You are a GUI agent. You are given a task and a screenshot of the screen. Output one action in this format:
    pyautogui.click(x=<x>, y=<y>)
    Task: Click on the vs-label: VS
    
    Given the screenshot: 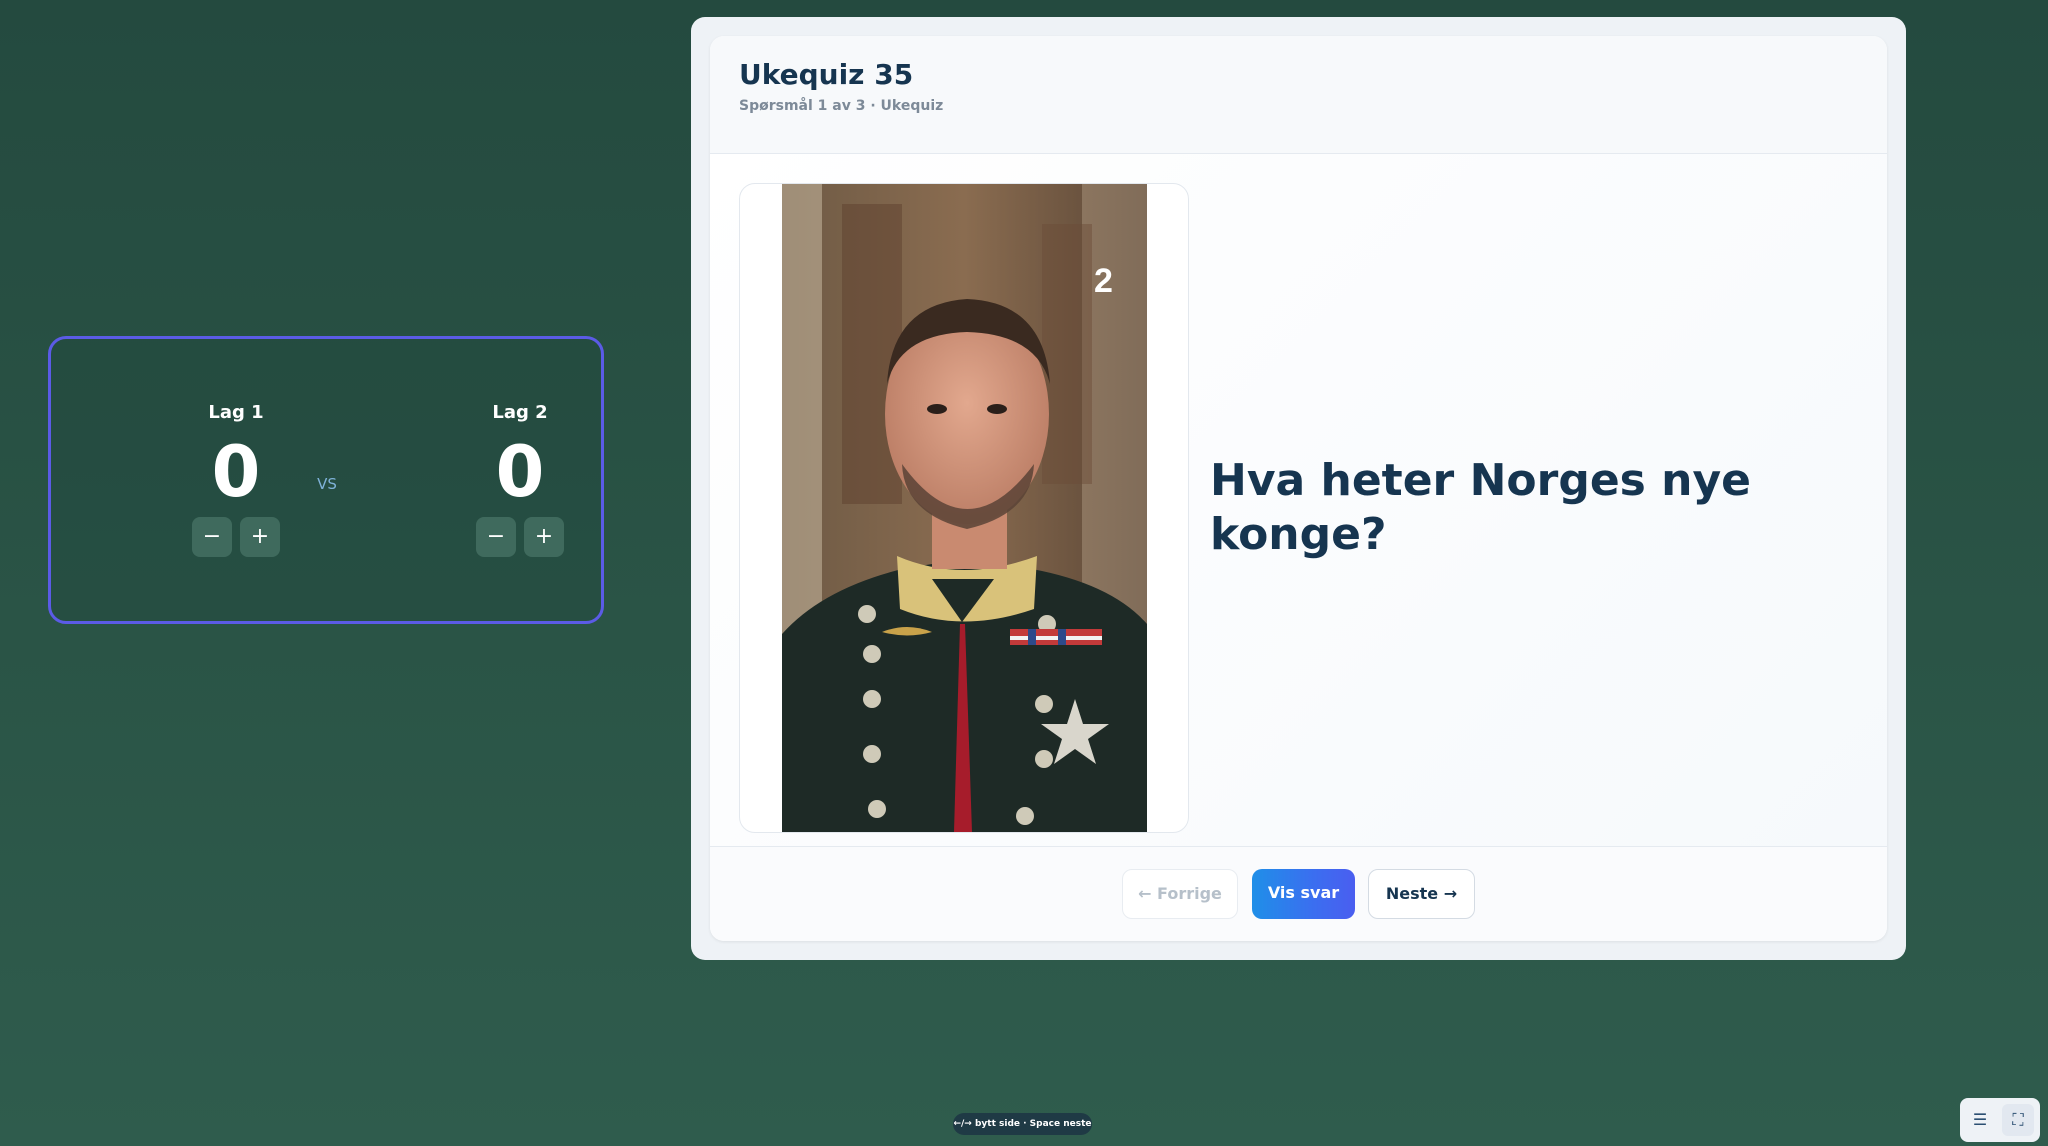 What is the action you would take?
    pyautogui.click(x=327, y=484)
    